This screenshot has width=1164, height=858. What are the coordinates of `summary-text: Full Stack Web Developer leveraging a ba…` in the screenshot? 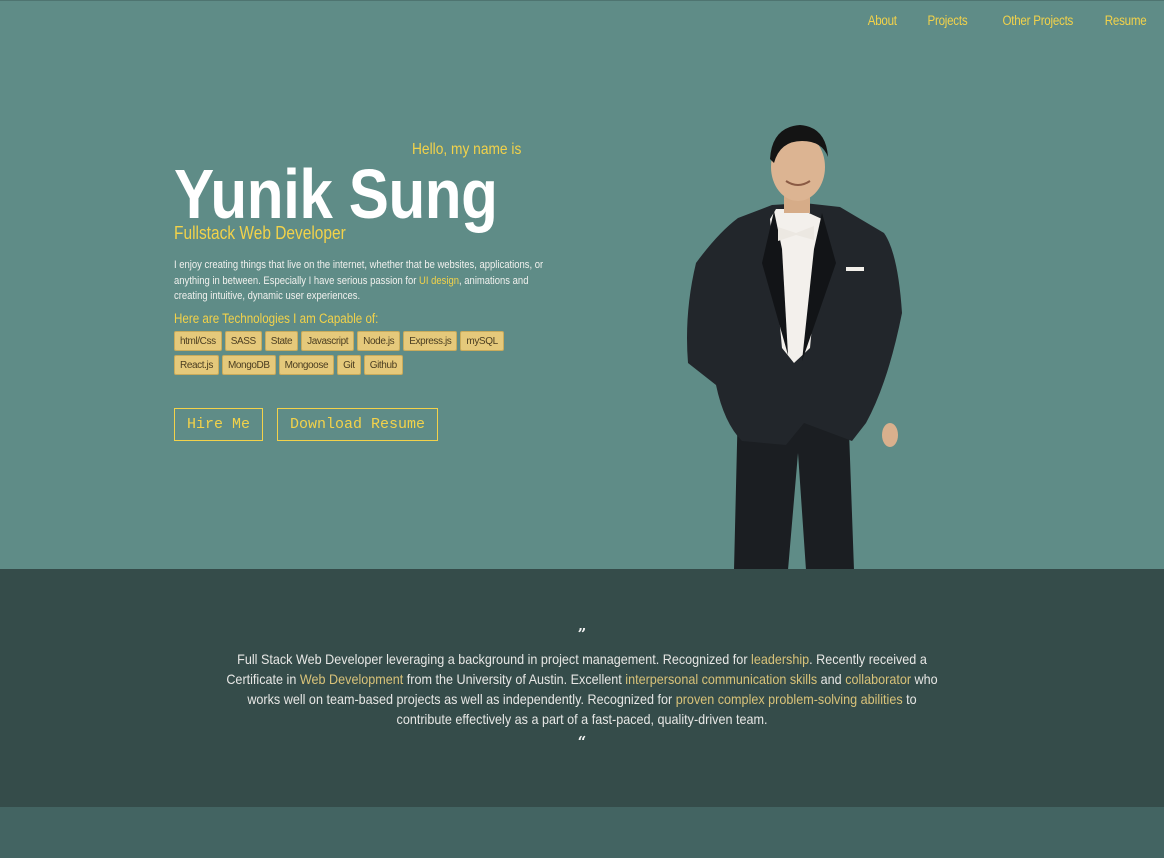 It's located at (494, 659).